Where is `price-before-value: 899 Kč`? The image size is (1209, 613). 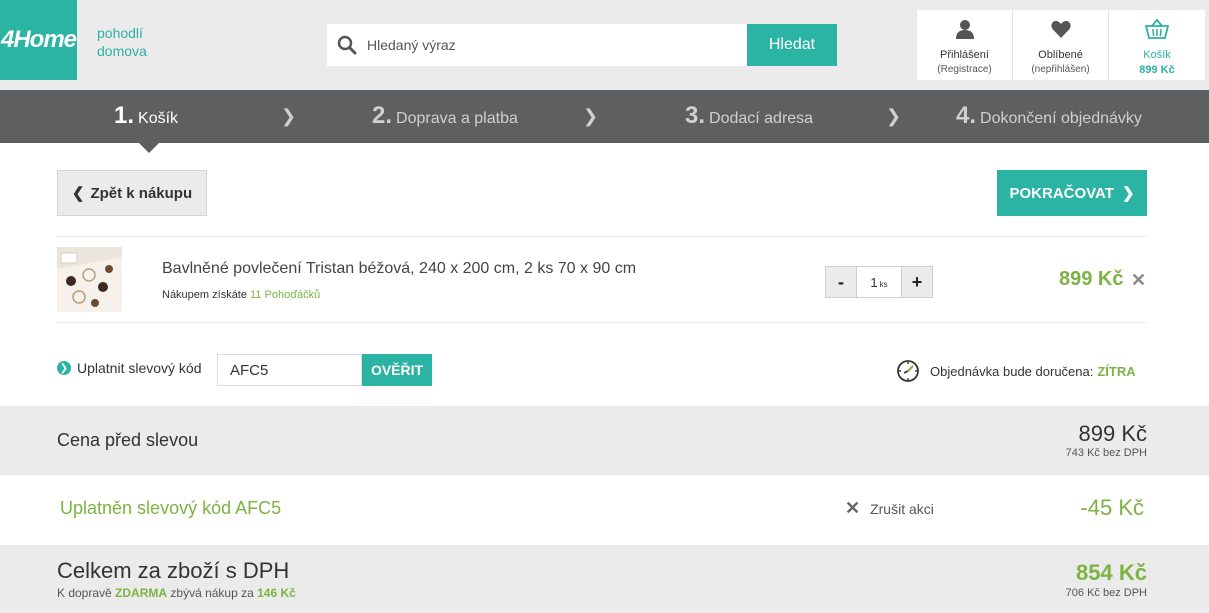 price-before-value: 899 Kč is located at coordinates (1113, 433).